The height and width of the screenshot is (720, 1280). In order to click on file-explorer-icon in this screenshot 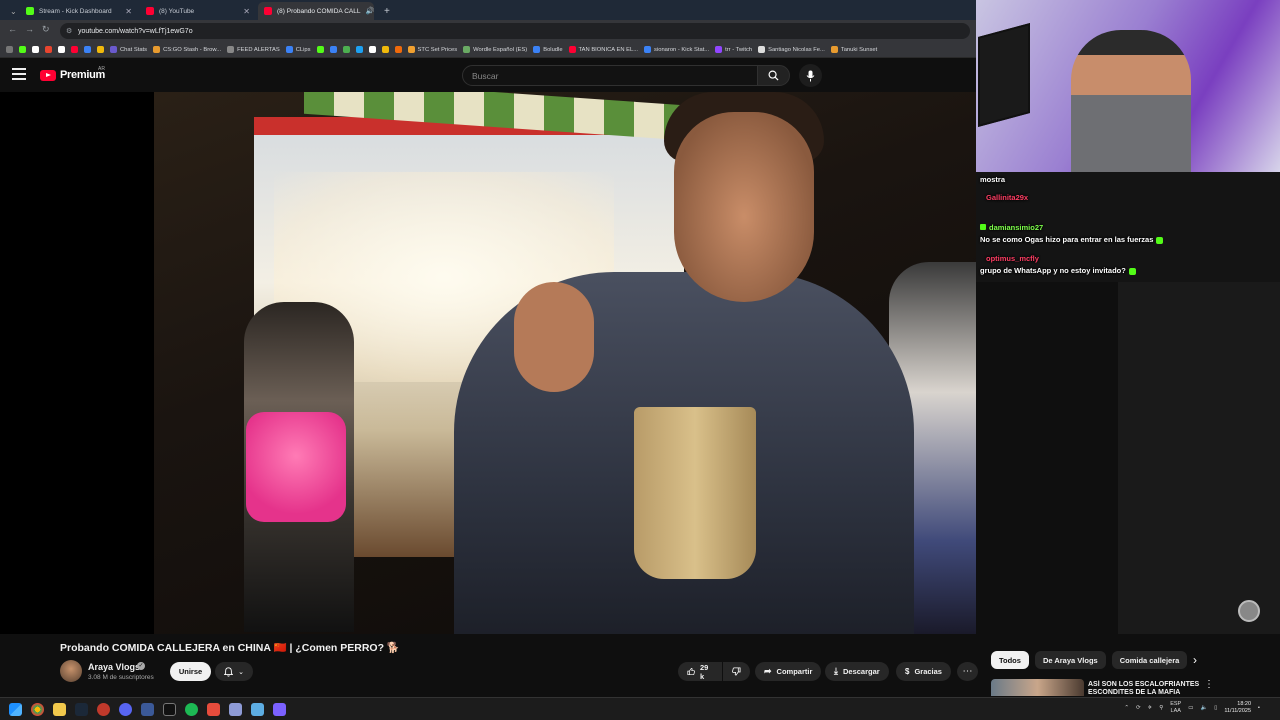, I will do `click(59, 709)`.